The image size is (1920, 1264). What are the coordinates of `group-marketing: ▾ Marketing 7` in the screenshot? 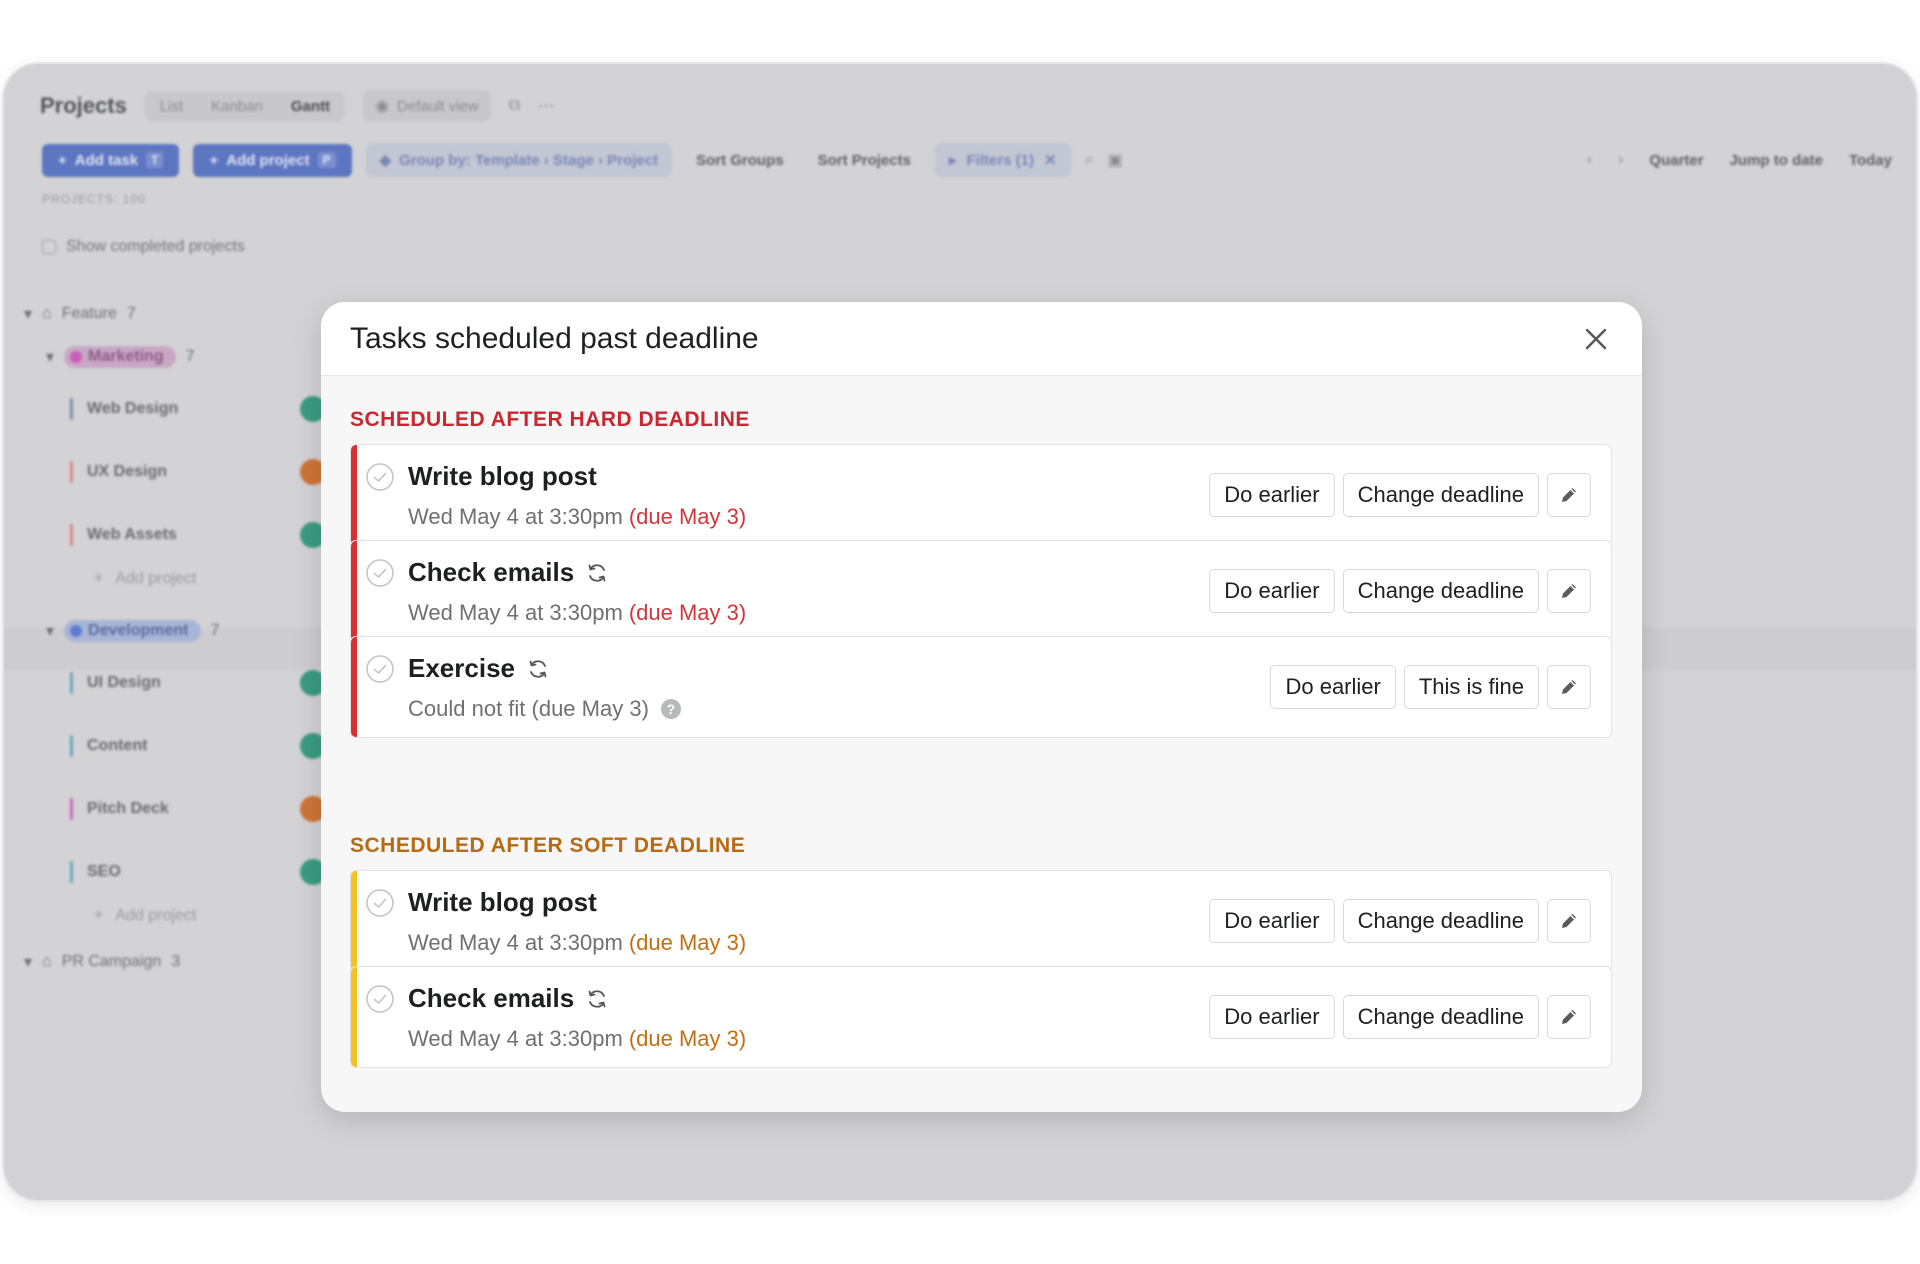 It's located at (120, 357).